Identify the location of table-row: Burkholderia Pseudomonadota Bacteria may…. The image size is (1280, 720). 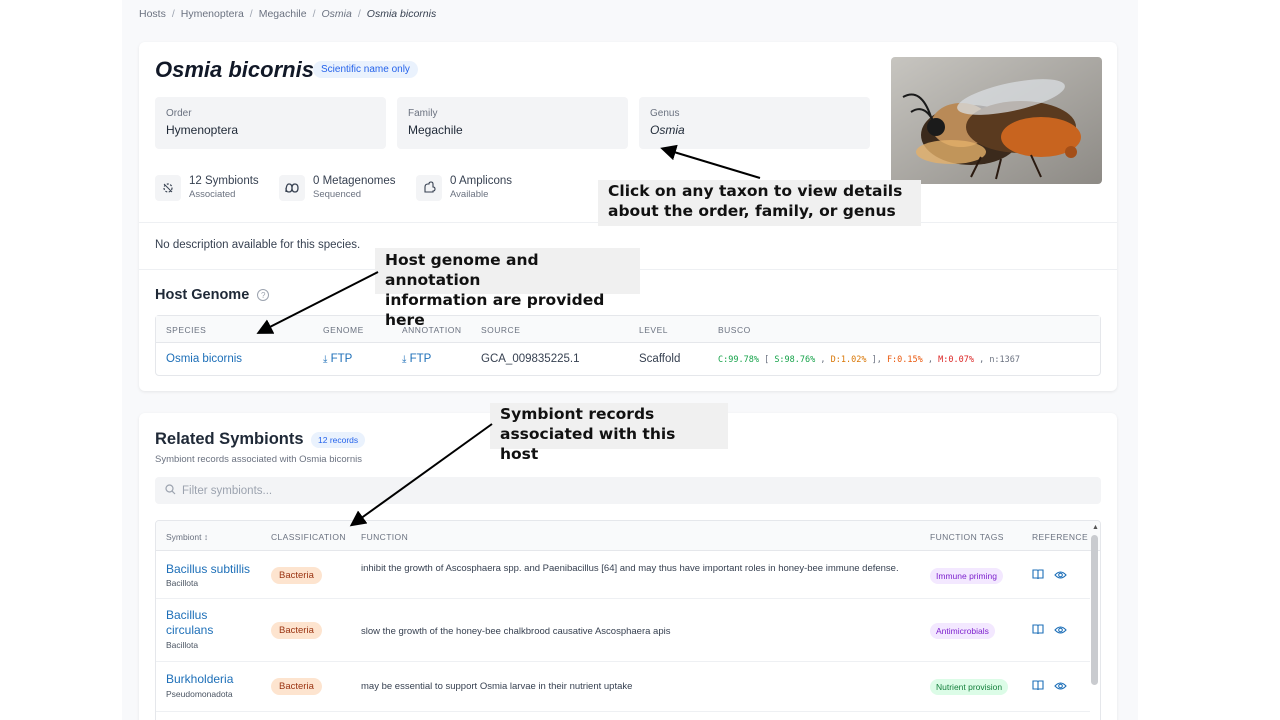
(623, 687).